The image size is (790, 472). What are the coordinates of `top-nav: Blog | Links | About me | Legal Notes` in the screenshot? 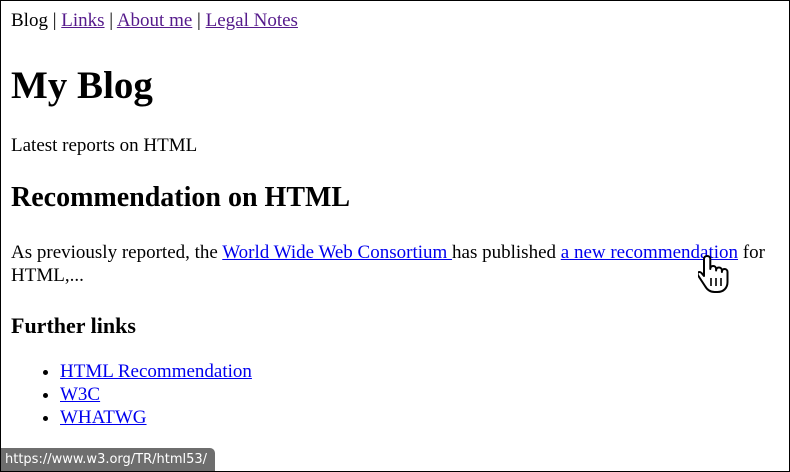 It's located at (154, 21).